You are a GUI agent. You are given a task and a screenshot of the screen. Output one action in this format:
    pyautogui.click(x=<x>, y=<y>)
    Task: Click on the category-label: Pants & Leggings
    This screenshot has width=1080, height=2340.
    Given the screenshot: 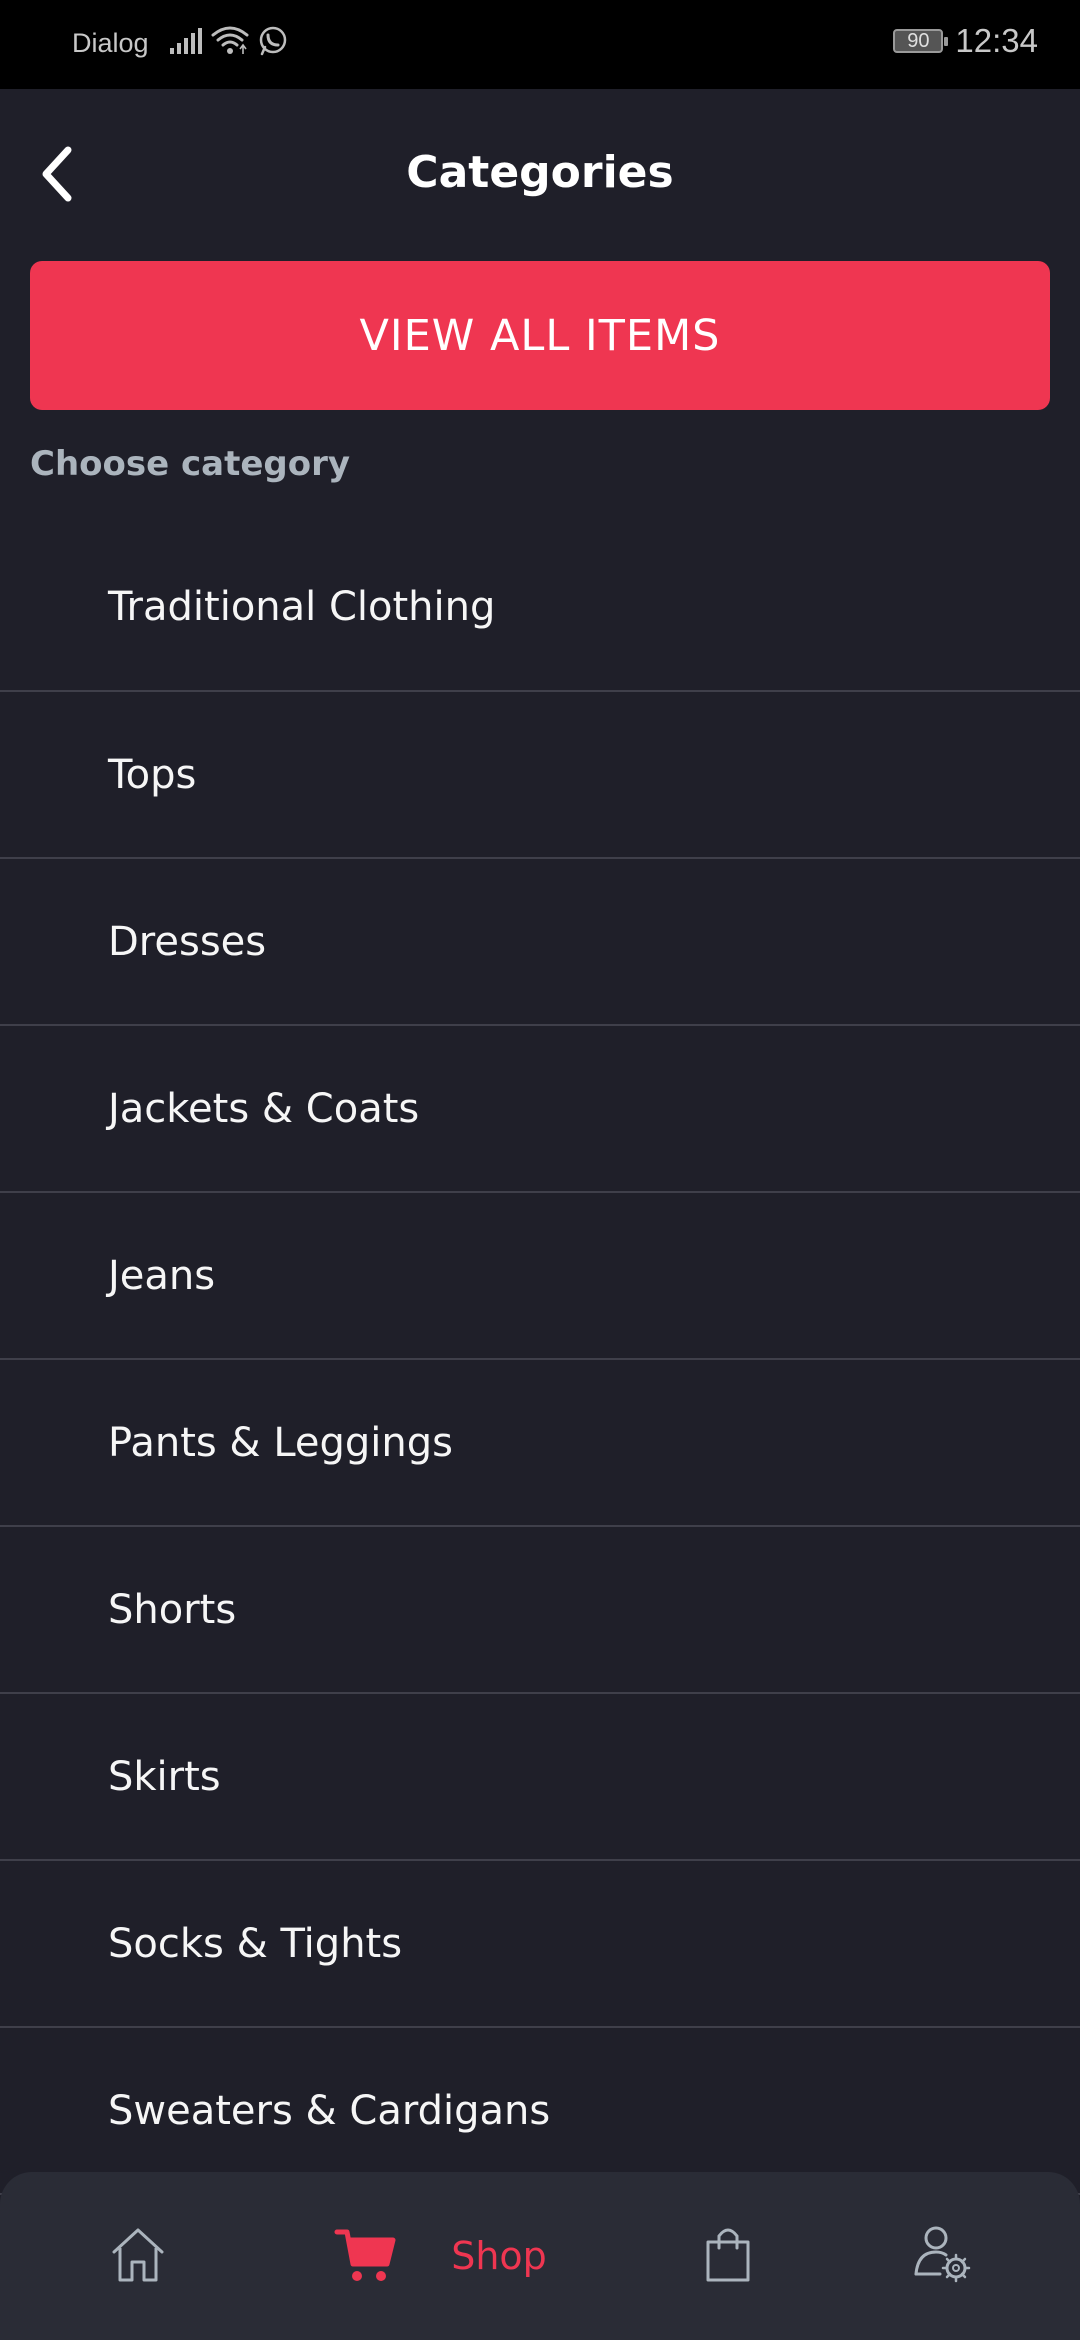 What is the action you would take?
    pyautogui.click(x=280, y=1442)
    